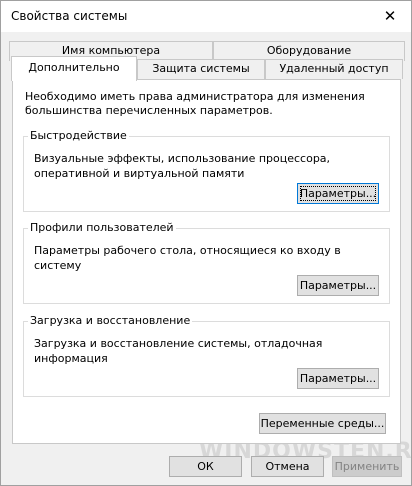 The width and height of the screenshot is (412, 486). What do you see at coordinates (390, 16) in the screenshot?
I see `close-icon: ✕` at bounding box center [390, 16].